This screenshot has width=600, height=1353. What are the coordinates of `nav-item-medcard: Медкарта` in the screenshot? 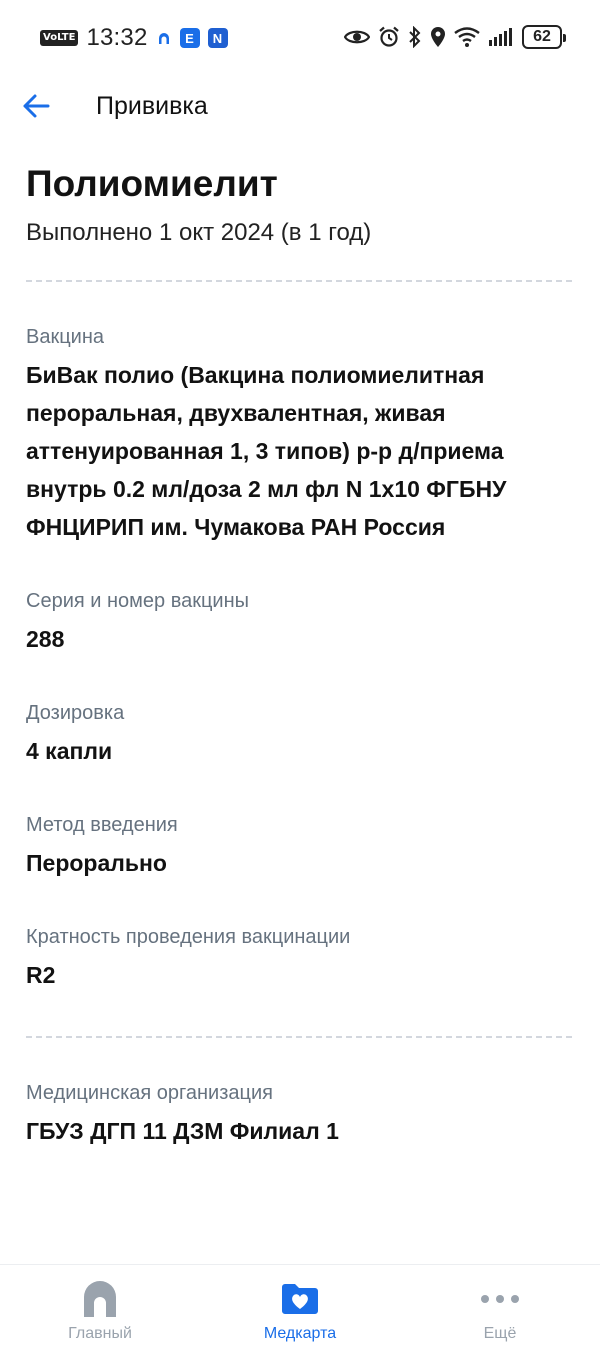 It's located at (300, 1309).